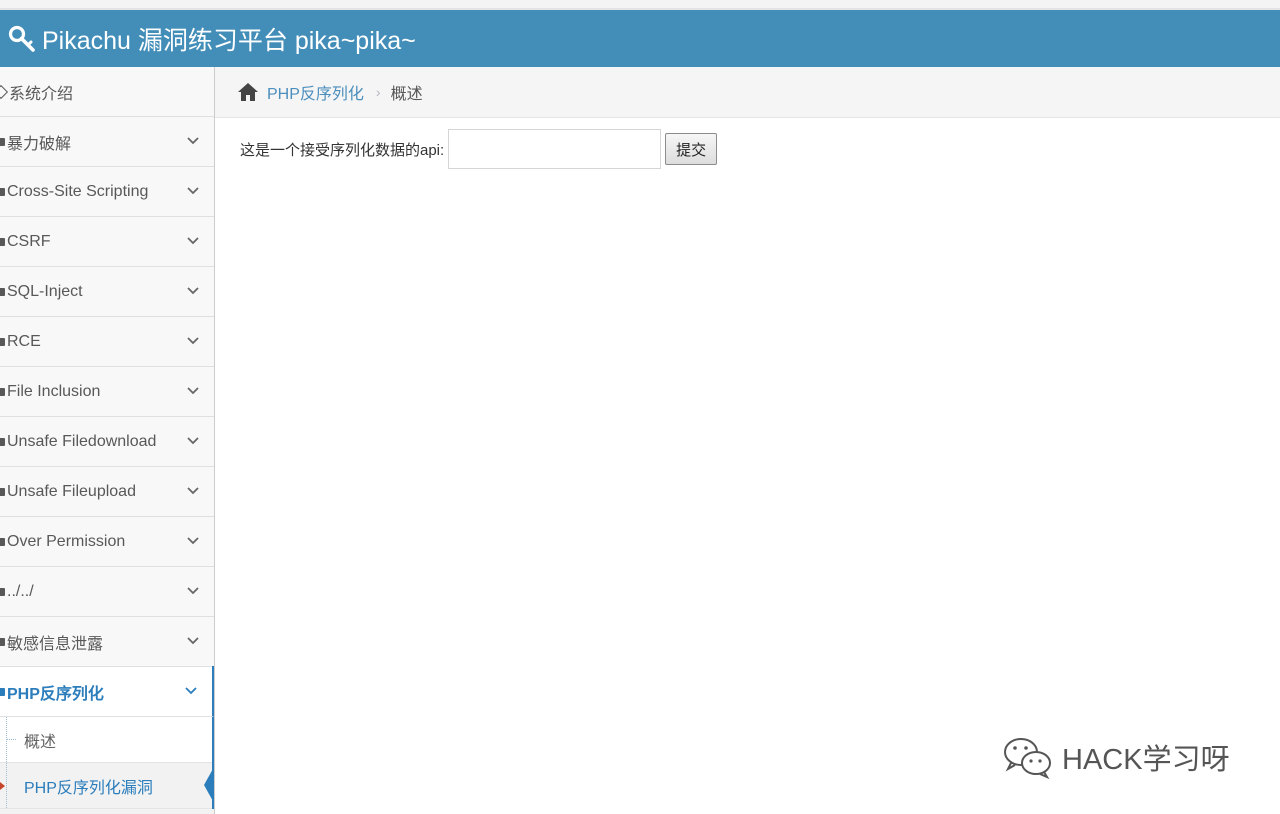 This screenshot has height=814, width=1280. Describe the element at coordinates (229, 40) in the screenshot. I see `app-title: Pikachu 漏洞练习平台 pika~pika~` at that location.